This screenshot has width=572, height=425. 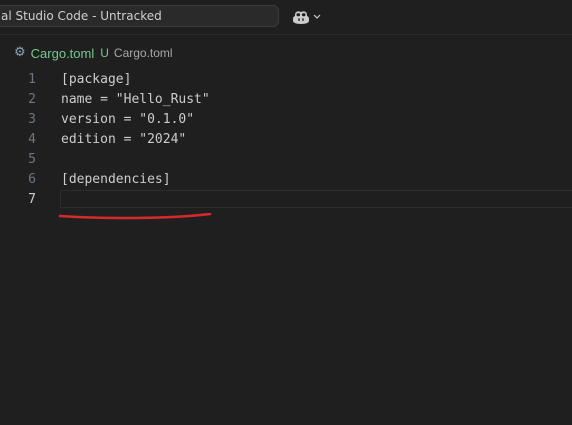 What do you see at coordinates (32, 99) in the screenshot?
I see `line-number: 2` at bounding box center [32, 99].